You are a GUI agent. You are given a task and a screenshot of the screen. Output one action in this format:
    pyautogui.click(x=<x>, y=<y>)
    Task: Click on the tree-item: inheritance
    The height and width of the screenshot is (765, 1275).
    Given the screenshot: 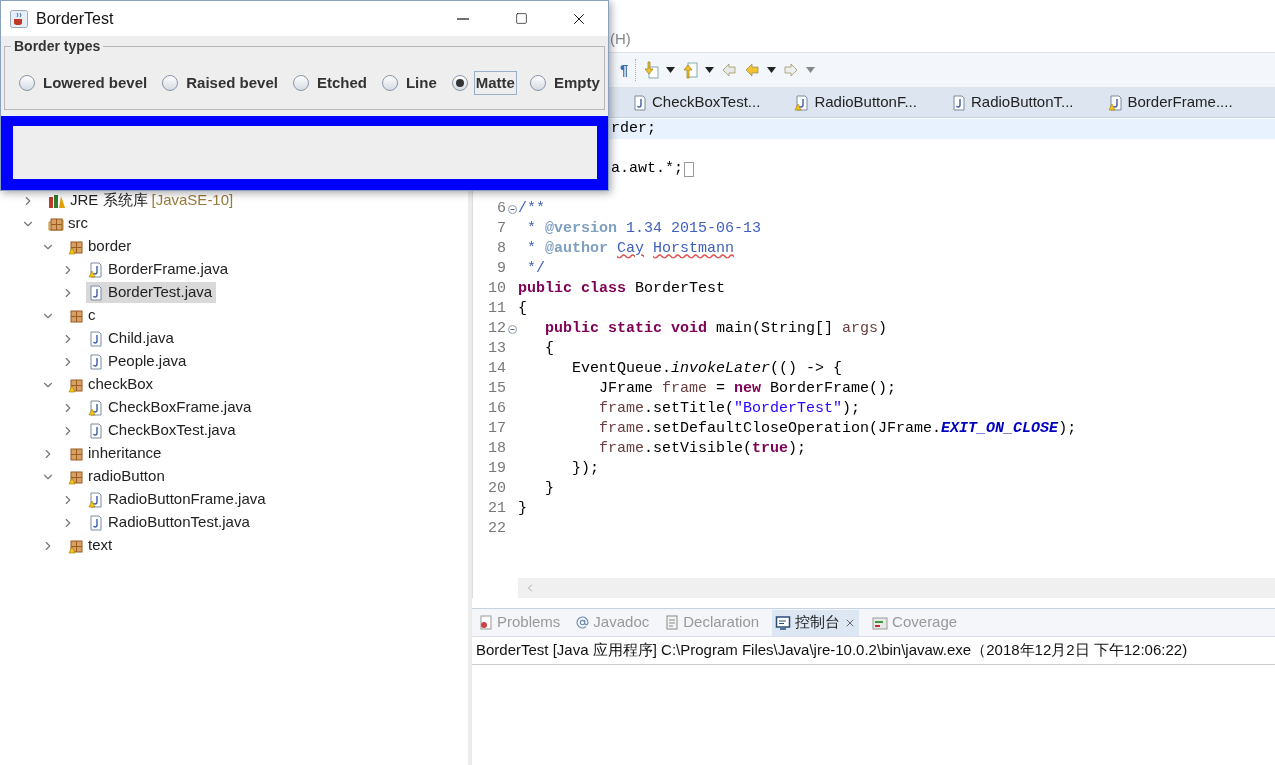 What is the action you would take?
    pyautogui.click(x=116, y=453)
    